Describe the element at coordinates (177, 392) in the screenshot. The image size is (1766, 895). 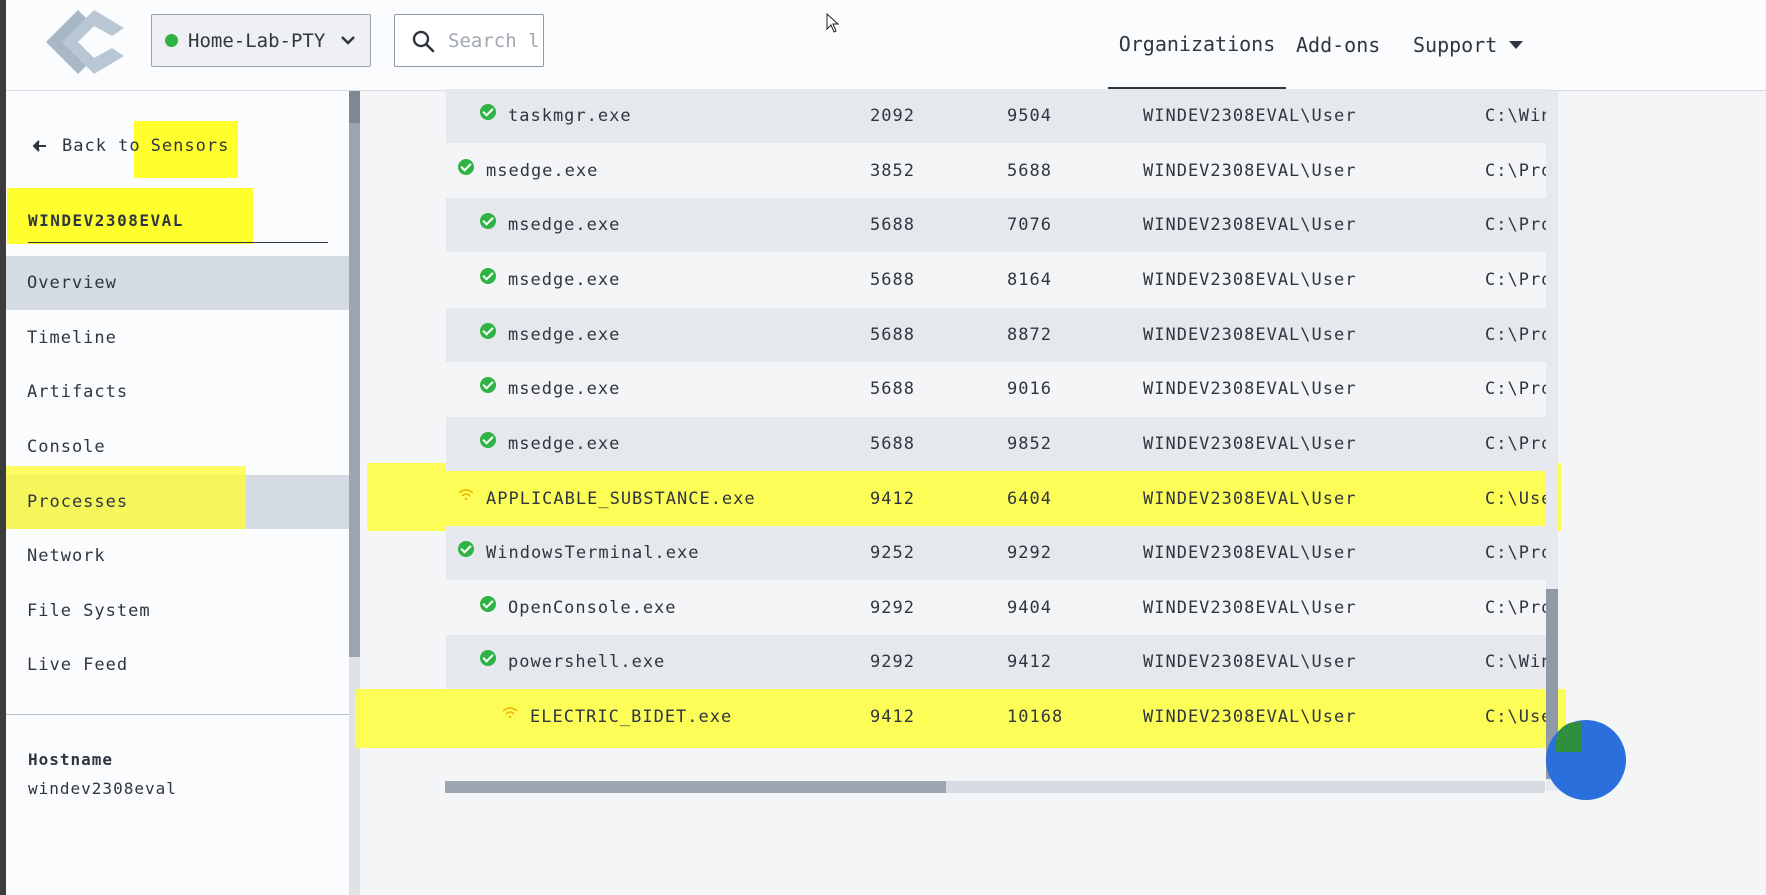
I see `sidebar-item-artifacts: Artifacts` at that location.